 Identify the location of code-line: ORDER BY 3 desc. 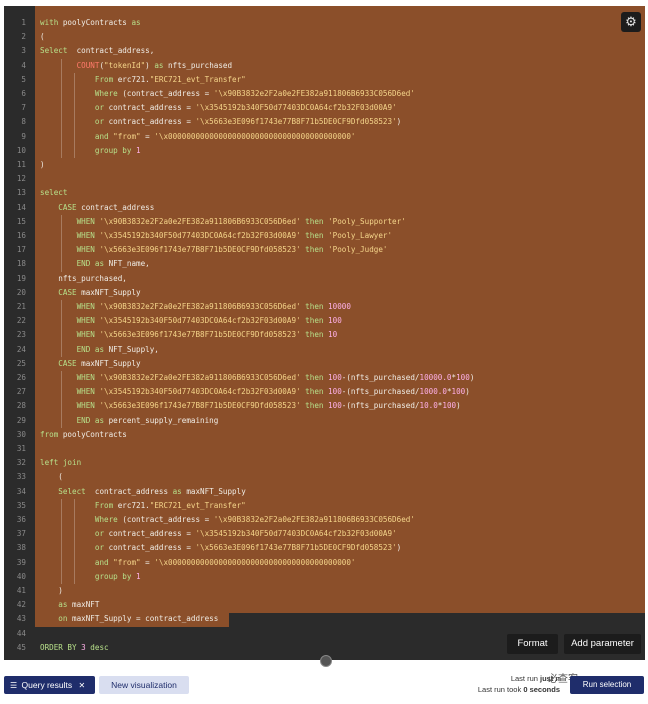
(74, 648).